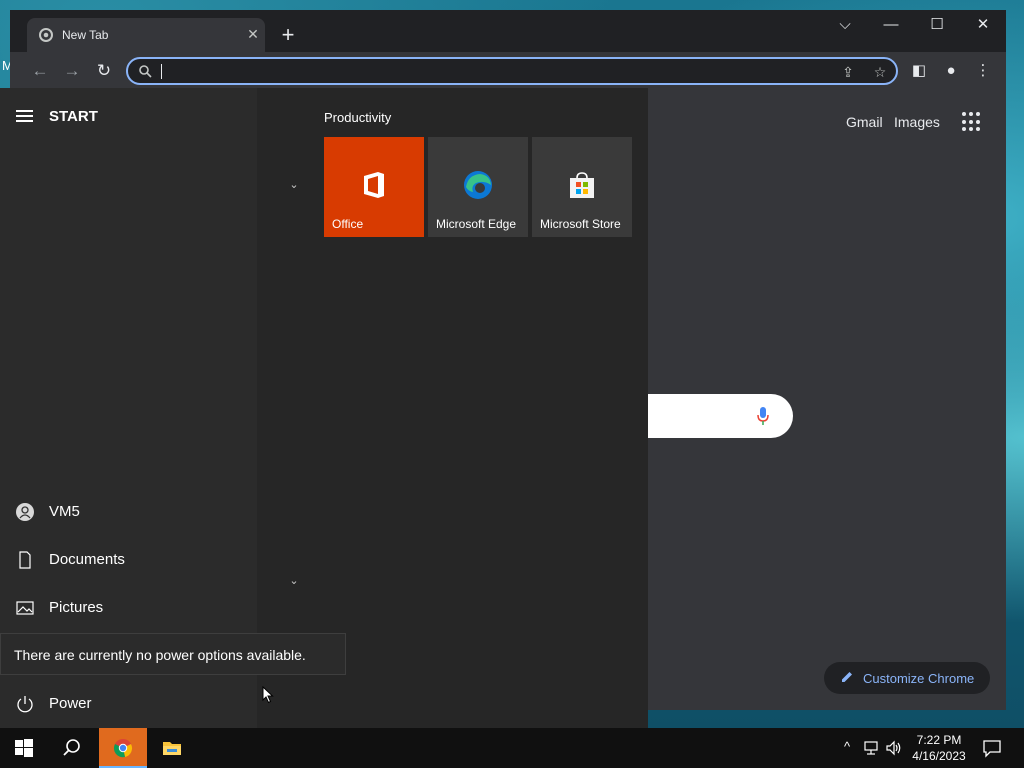 The width and height of the screenshot is (1024, 768). Describe the element at coordinates (40, 71) in the screenshot. I see `back-button: ←` at that location.